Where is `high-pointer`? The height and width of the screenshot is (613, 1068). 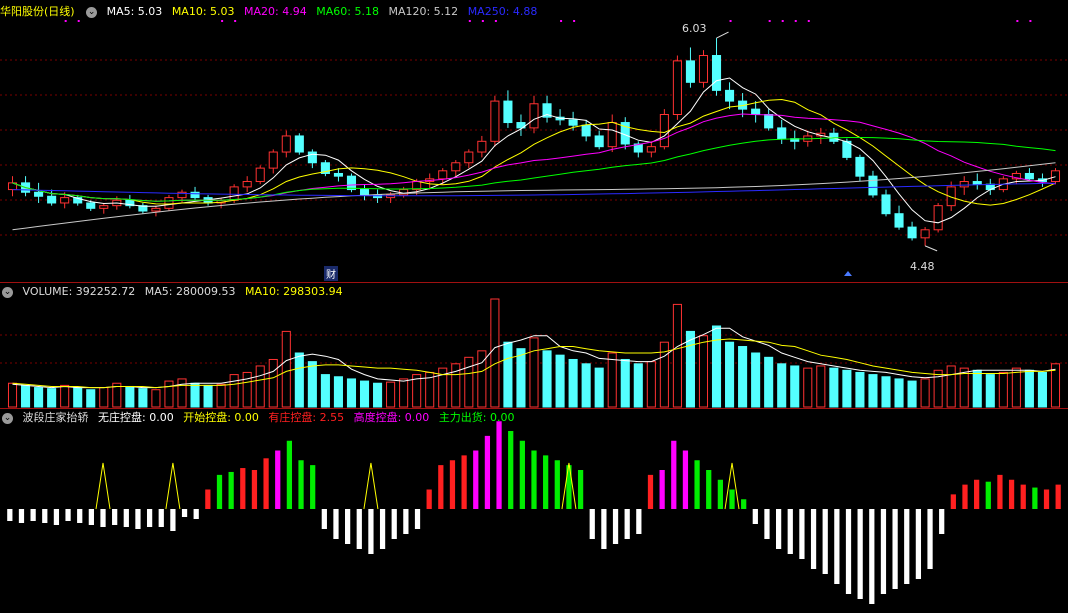
high-pointer is located at coordinates (722, 35).